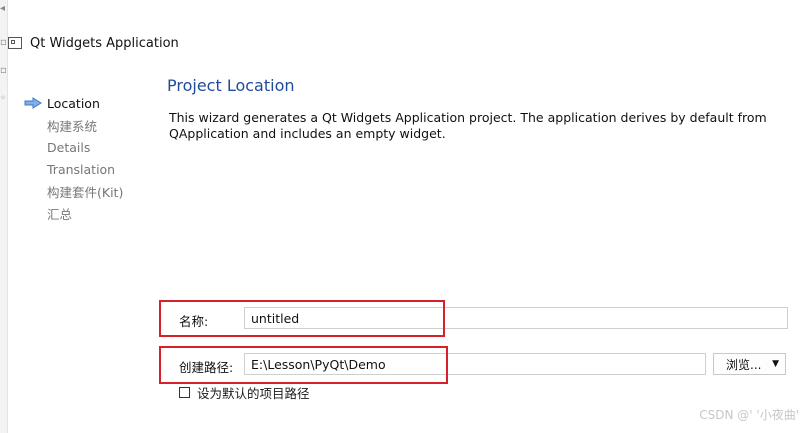  Describe the element at coordinates (69, 147) in the screenshot. I see `step-label: Details` at that location.